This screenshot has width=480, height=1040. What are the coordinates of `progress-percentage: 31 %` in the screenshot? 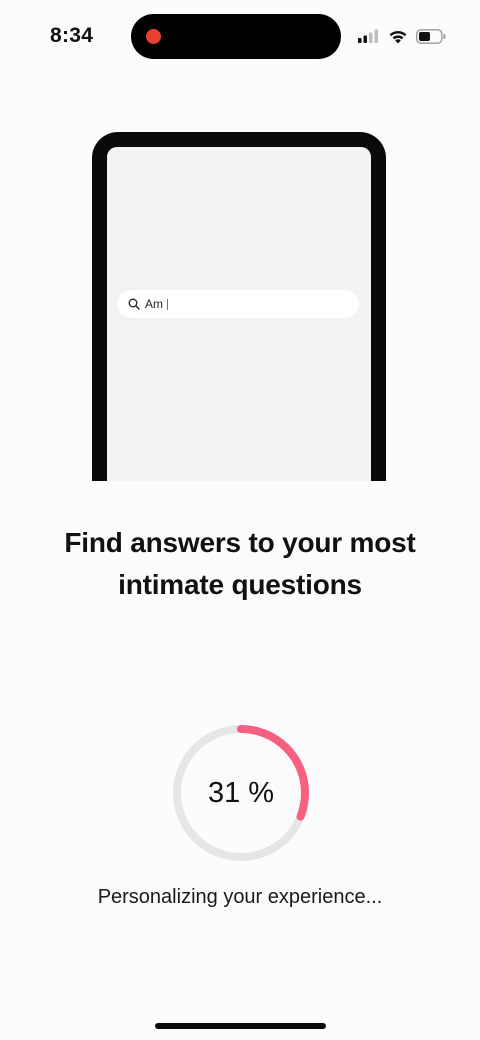 It's located at (241, 792).